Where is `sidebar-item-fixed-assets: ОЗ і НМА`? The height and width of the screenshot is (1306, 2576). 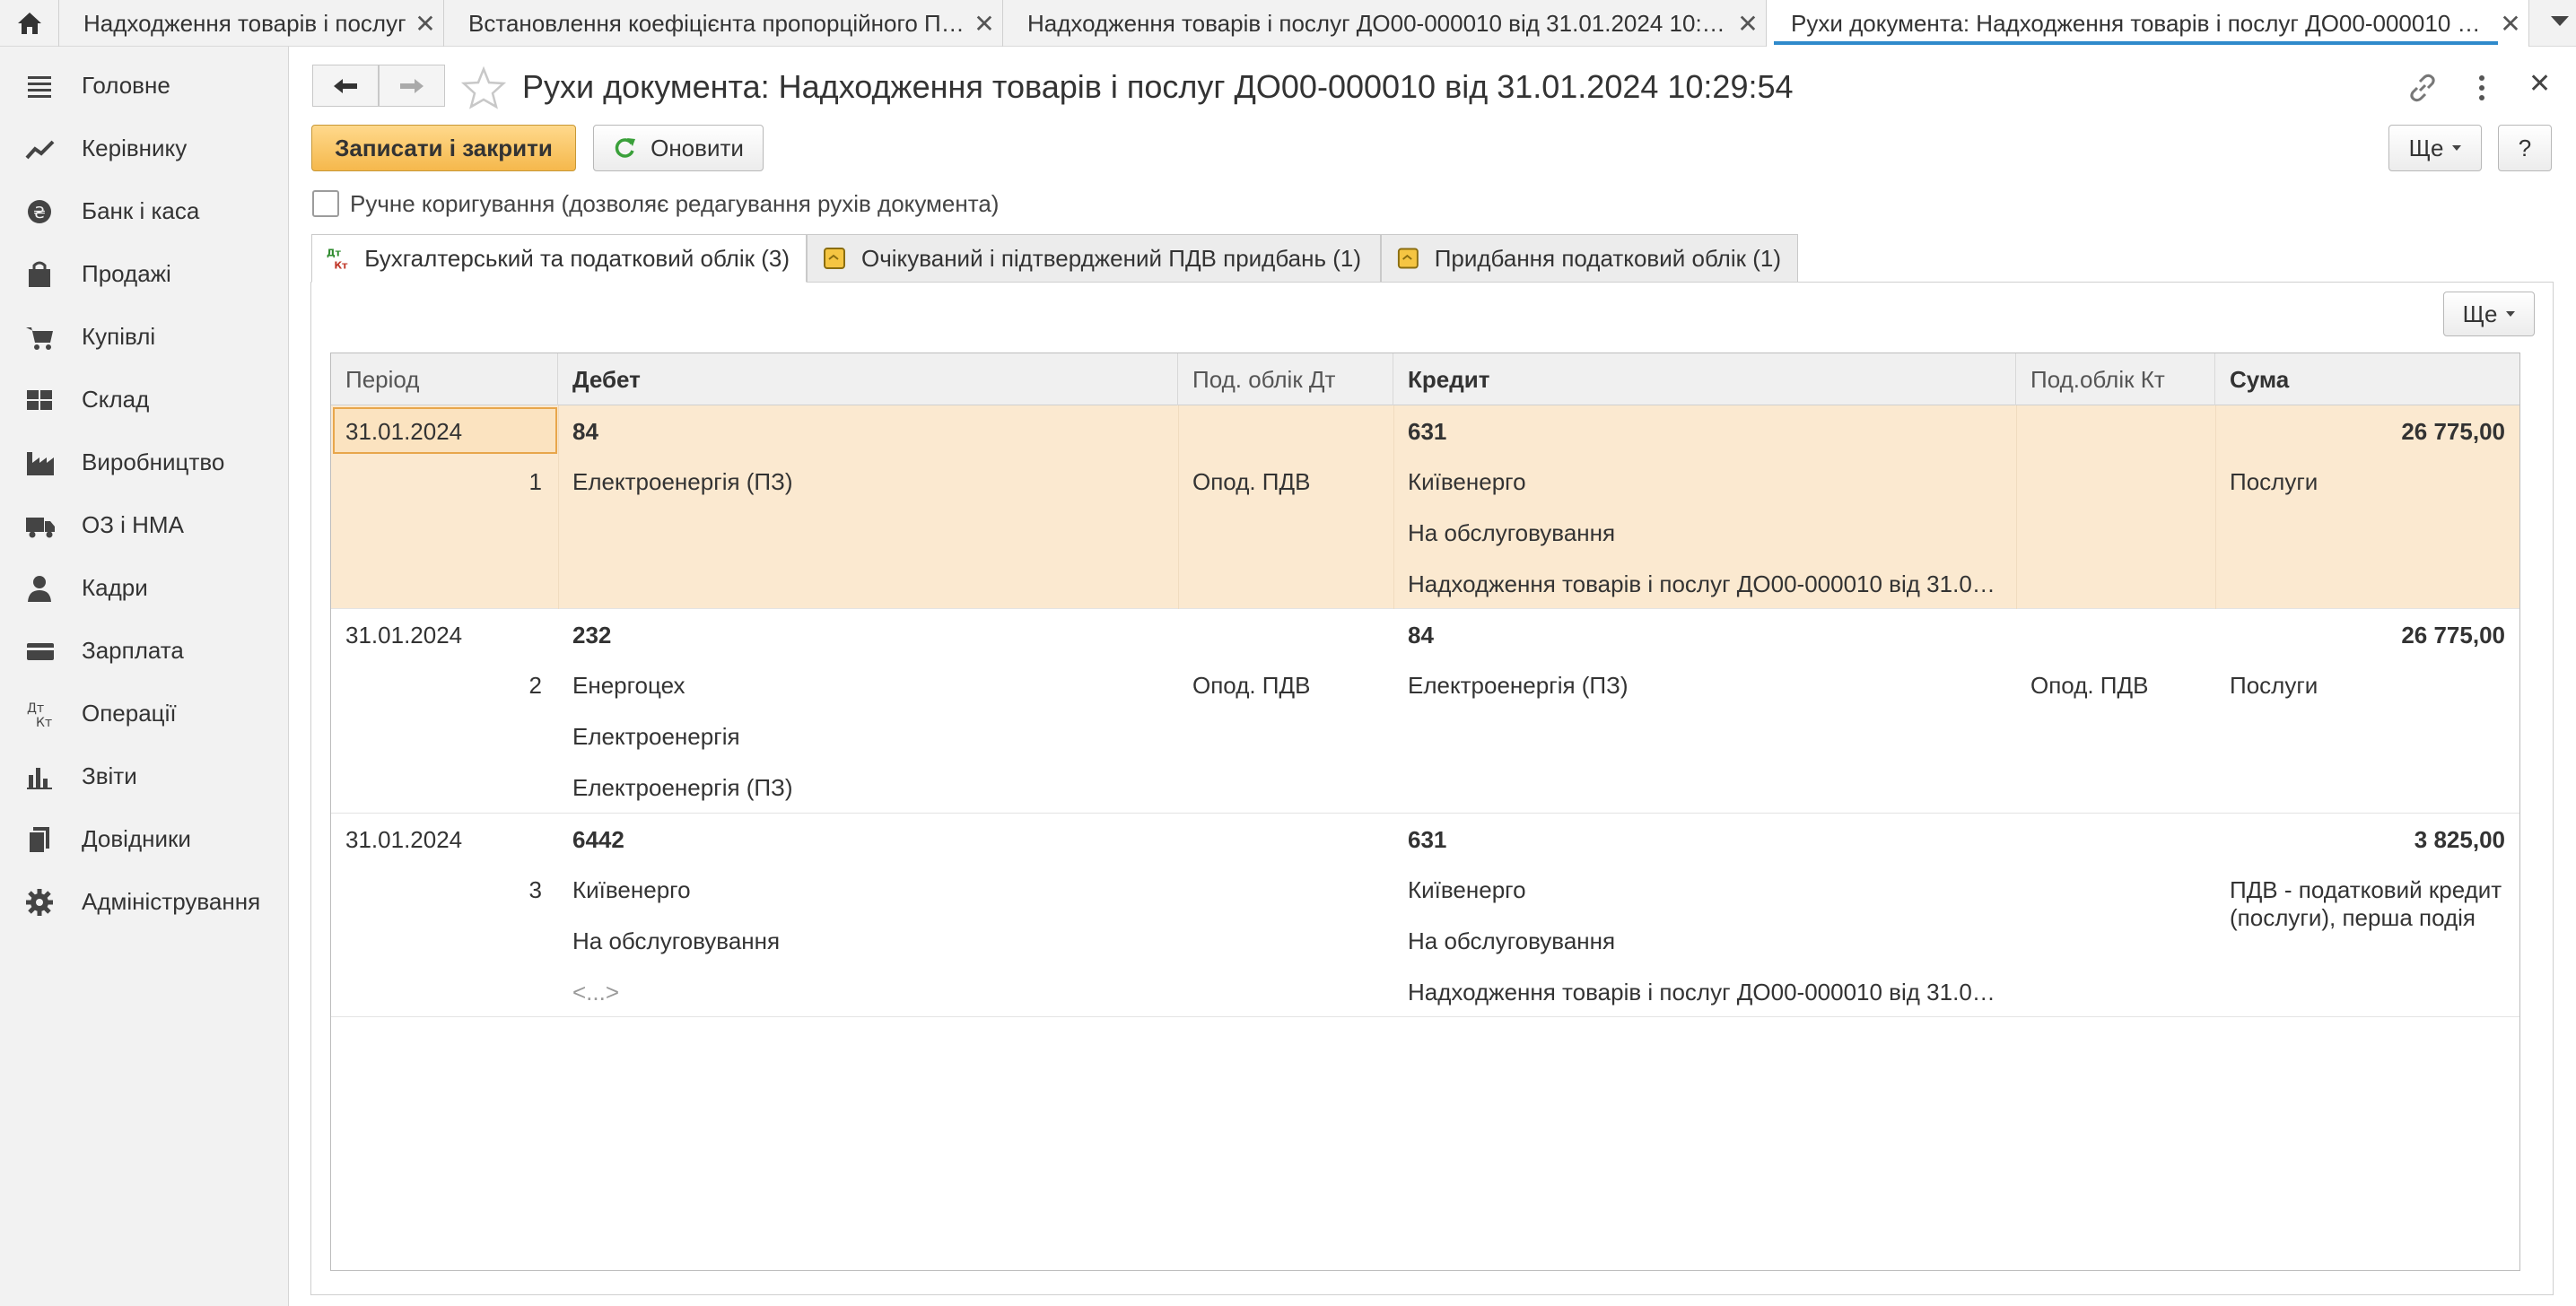 sidebar-item-fixed-assets: ОЗ і НМА is located at coordinates (145, 525).